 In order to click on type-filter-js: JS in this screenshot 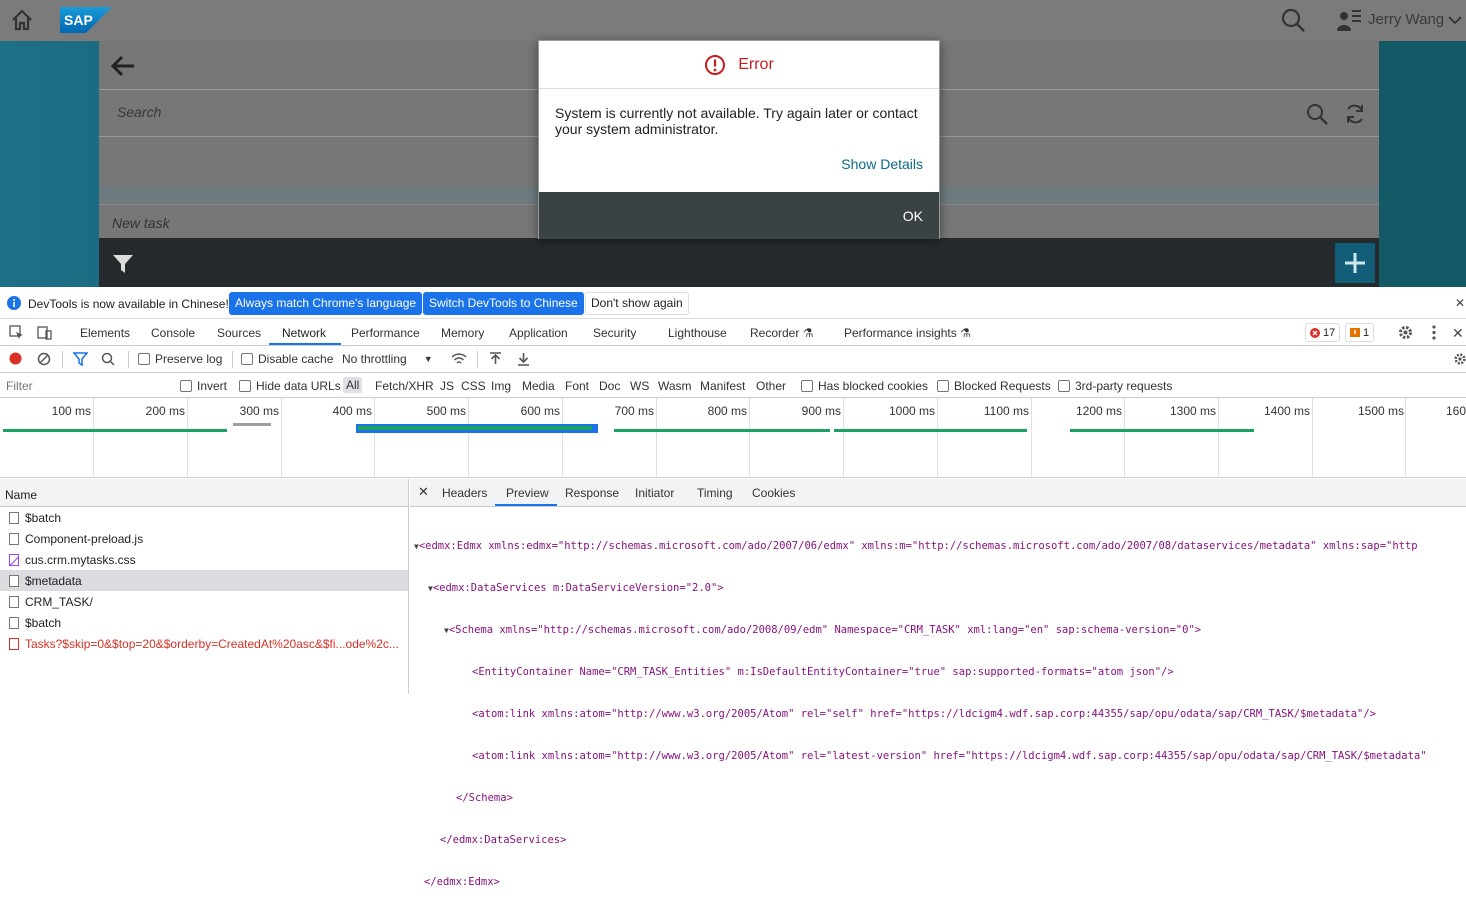, I will do `click(447, 386)`.